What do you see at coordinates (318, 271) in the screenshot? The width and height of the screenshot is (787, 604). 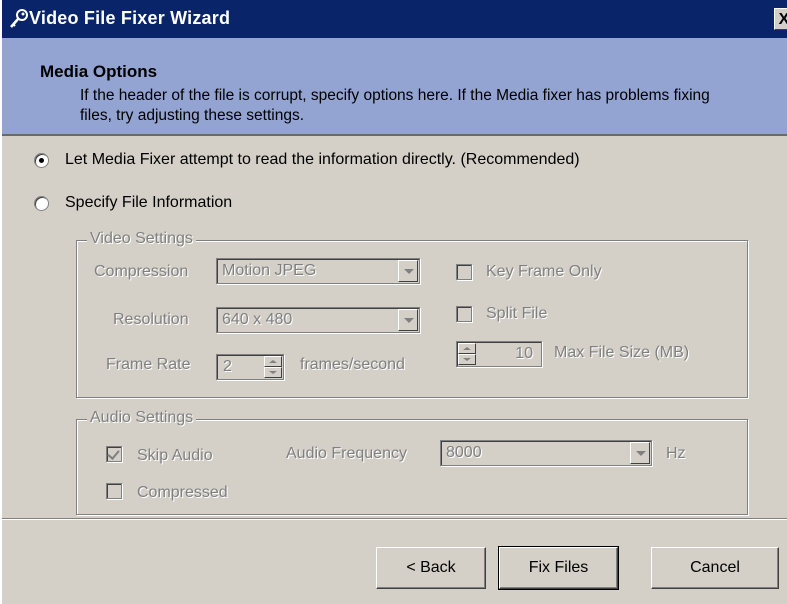 I see `compression-select: Motion JPEG` at bounding box center [318, 271].